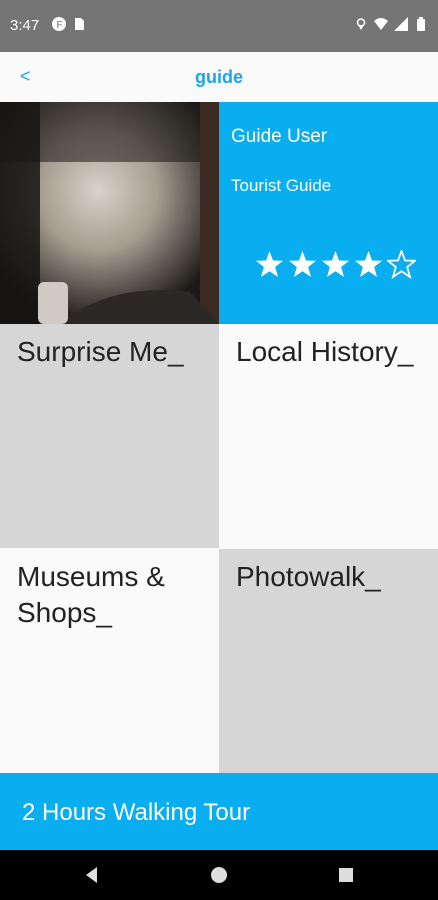  I want to click on guide-photo, so click(109, 213).